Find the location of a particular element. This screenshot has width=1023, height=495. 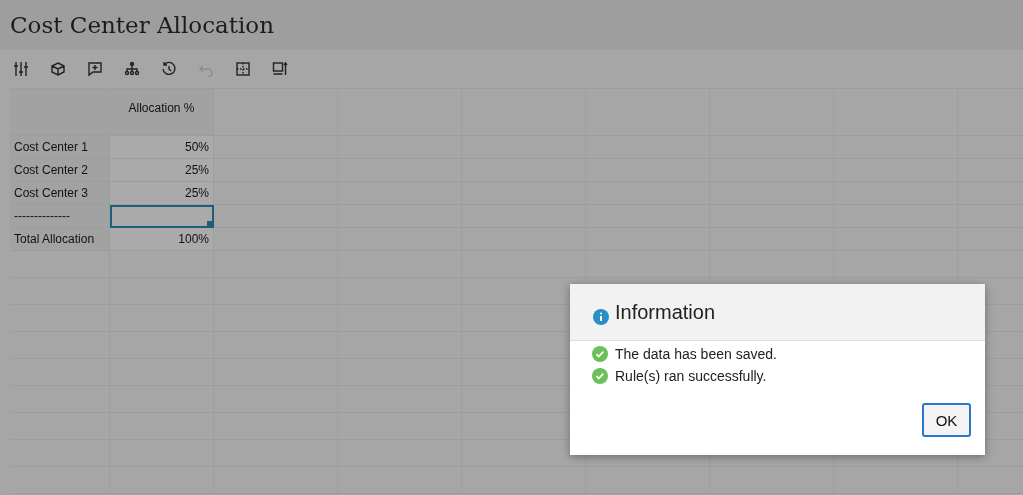

table-cell: 50% is located at coordinates (162, 147).